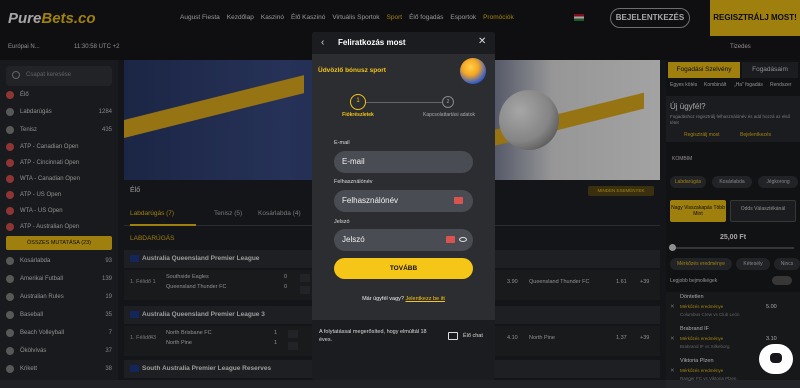  I want to click on chat-bubble-icon, so click(776, 358).